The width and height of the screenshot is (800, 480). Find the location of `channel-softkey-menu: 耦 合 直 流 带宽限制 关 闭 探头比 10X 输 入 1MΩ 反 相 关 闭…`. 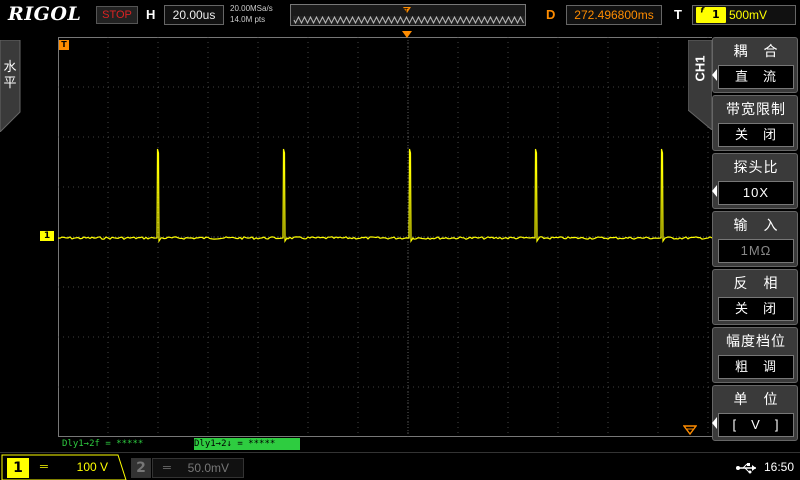

channel-softkey-menu: 耦 合 直 流 带宽限制 关 闭 探头比 10X 输 入 1MΩ 反 相 关 闭… is located at coordinates (756, 239).